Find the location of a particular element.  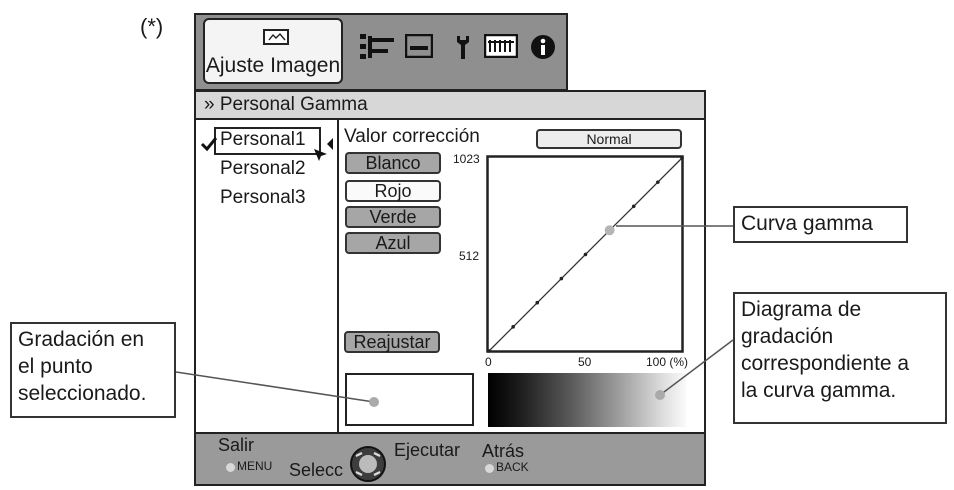

panel-title: » Personal Gamma is located at coordinates (286, 104).